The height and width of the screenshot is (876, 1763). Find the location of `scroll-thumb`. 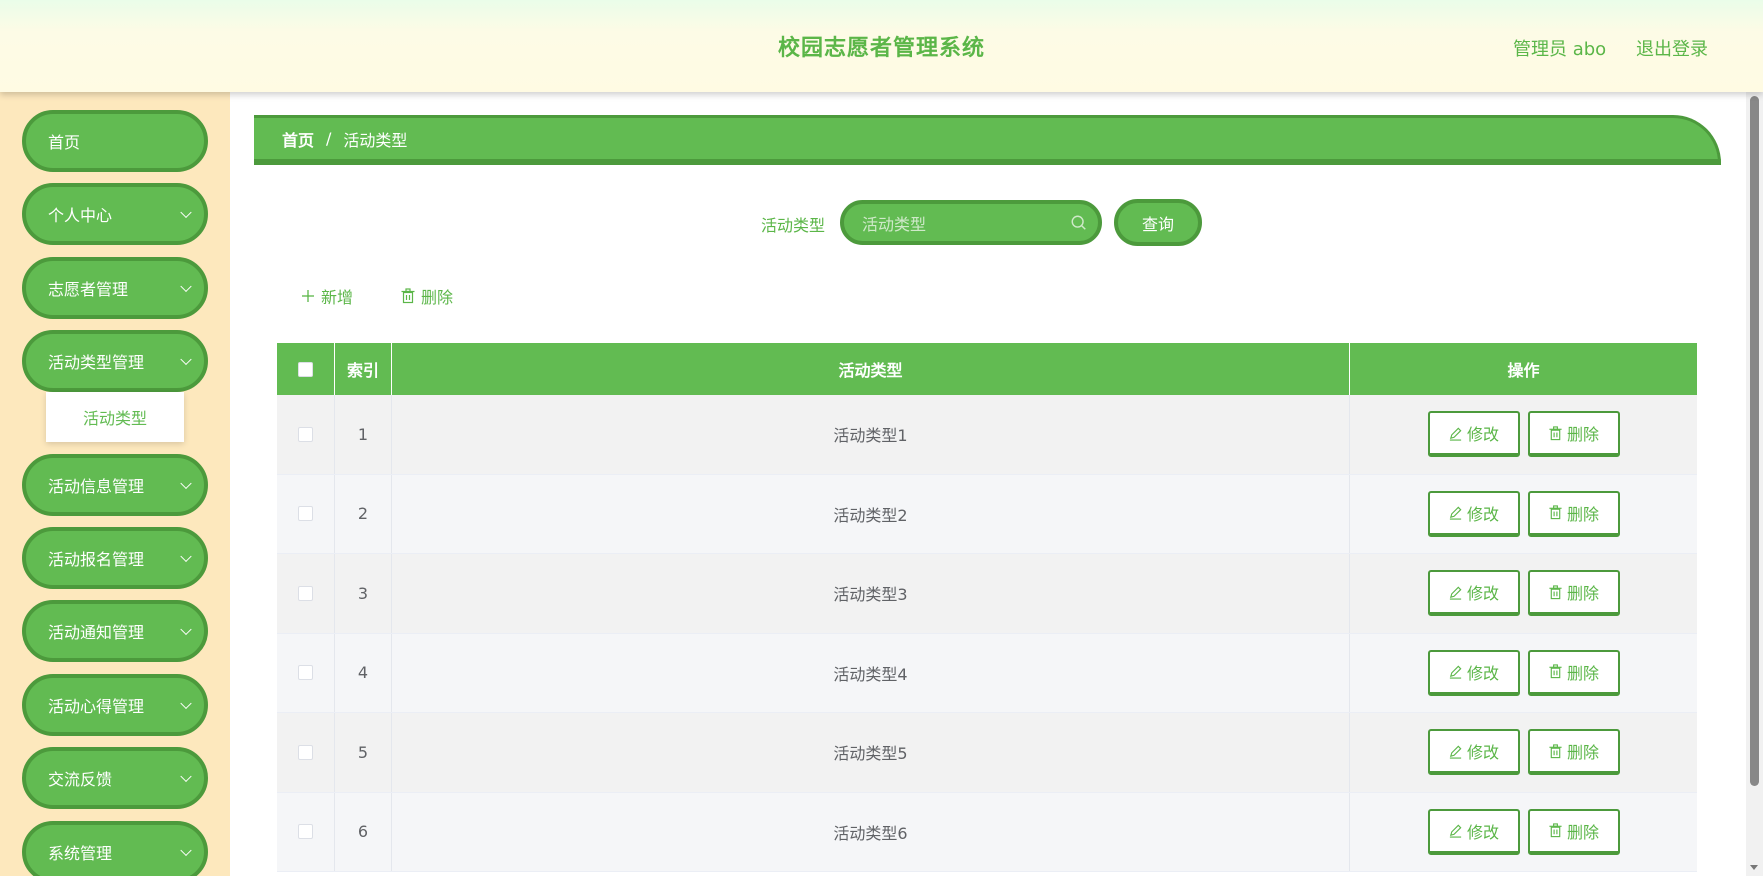

scroll-thumb is located at coordinates (1754, 441).